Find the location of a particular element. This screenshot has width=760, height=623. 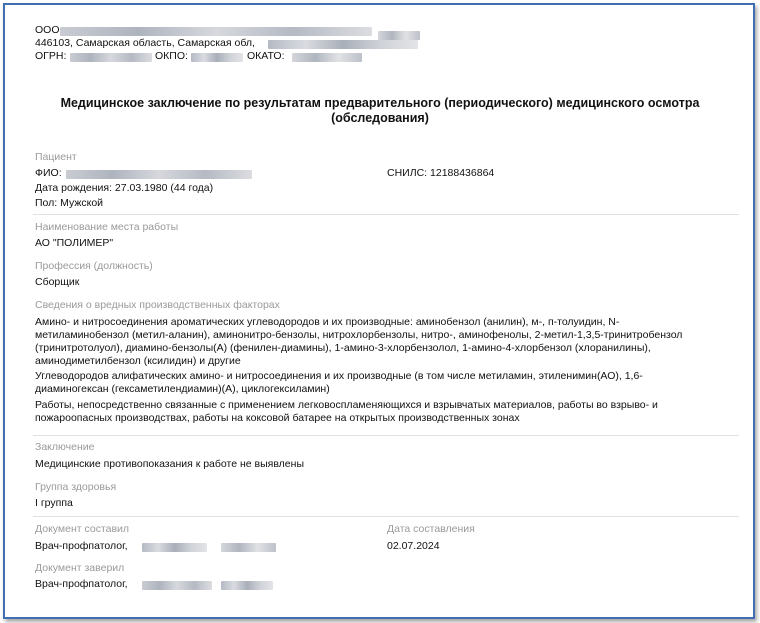

redacted-composer-initials is located at coordinates (248, 547).